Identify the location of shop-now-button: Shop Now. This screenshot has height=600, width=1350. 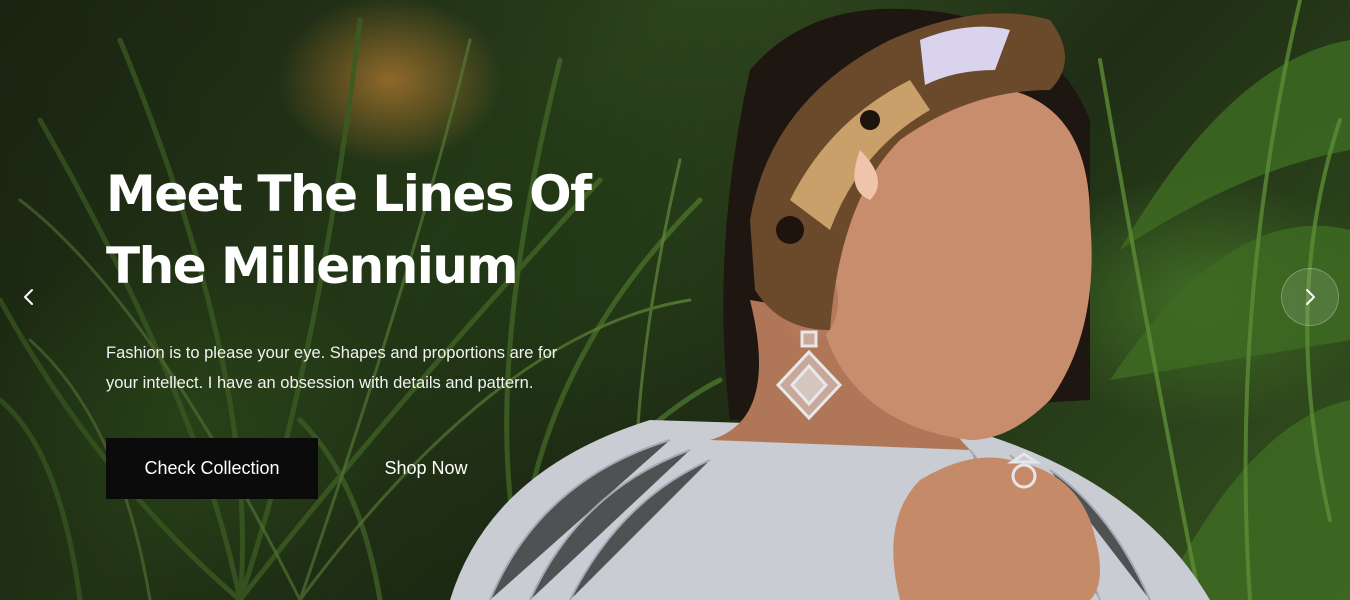
(426, 468).